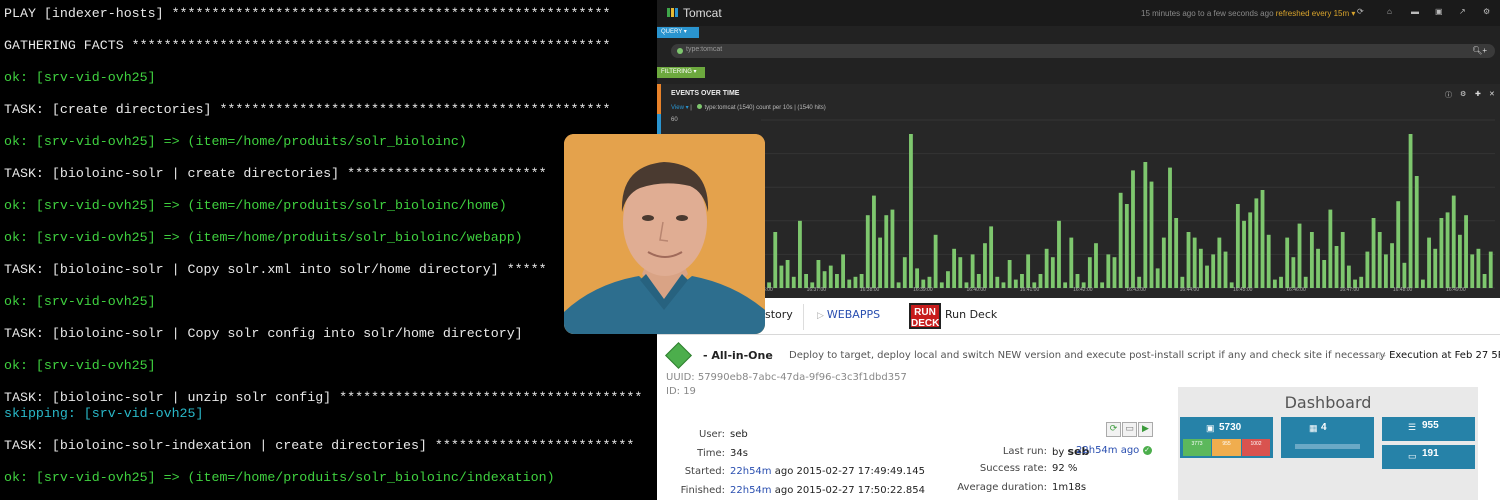 This screenshot has height=500, width=1500. Describe the element at coordinates (751, 471) in the screenshot. I see `started-ago-link: 22h54m` at that location.